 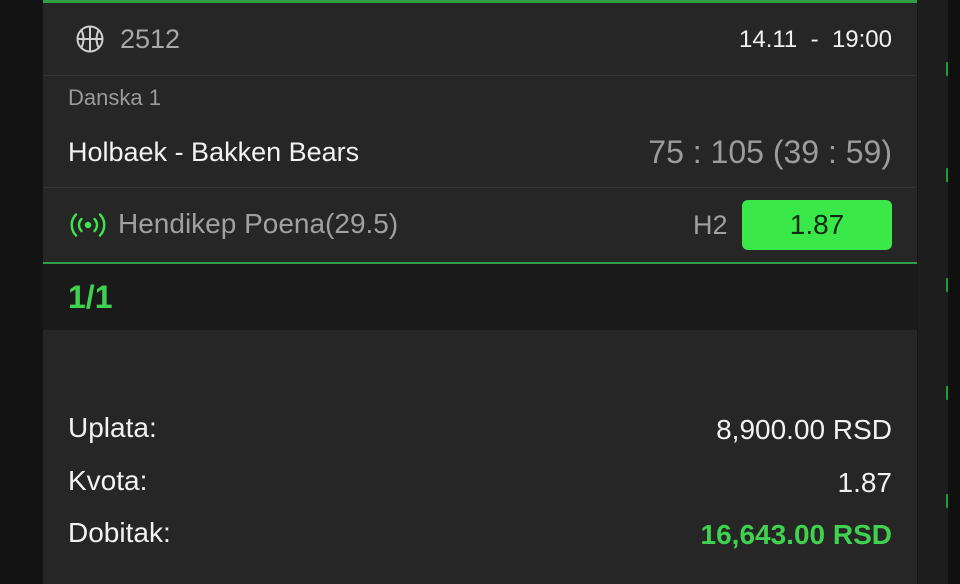 I want to click on bet-pick: H2, so click(x=710, y=225).